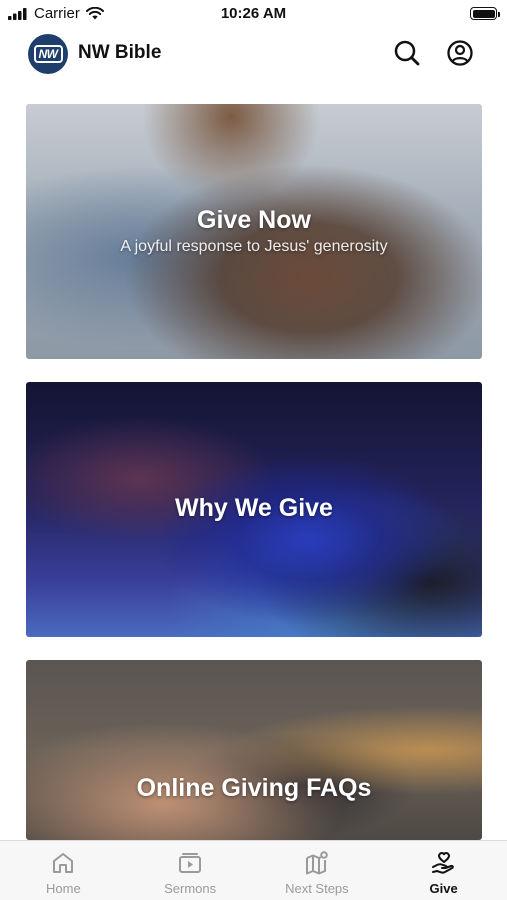 This screenshot has height=900, width=507. What do you see at coordinates (316, 863) in the screenshot?
I see `map-pin-icon` at bounding box center [316, 863].